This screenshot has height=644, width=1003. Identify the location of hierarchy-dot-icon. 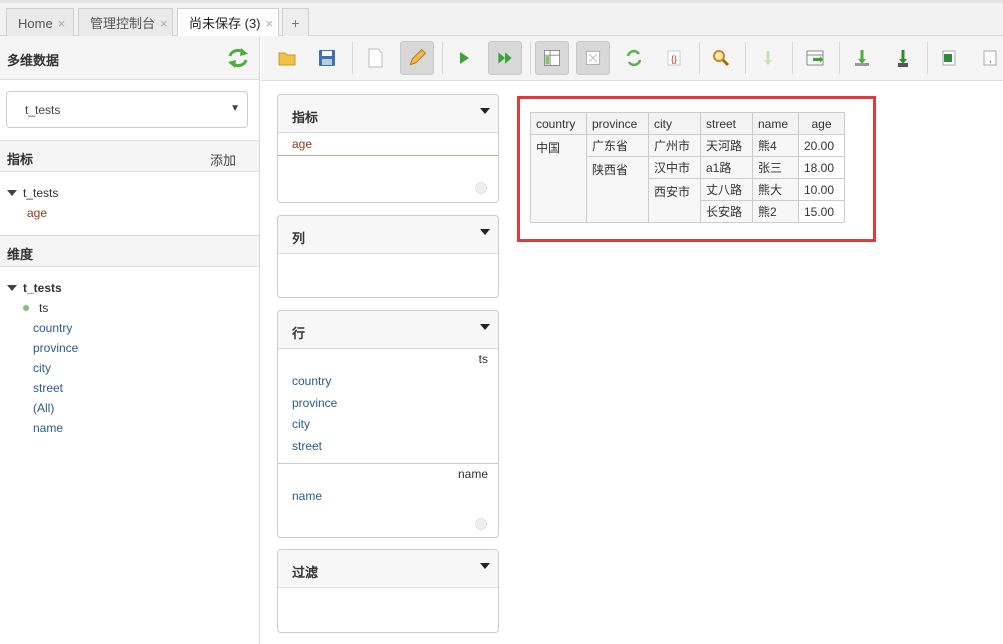
(26, 308).